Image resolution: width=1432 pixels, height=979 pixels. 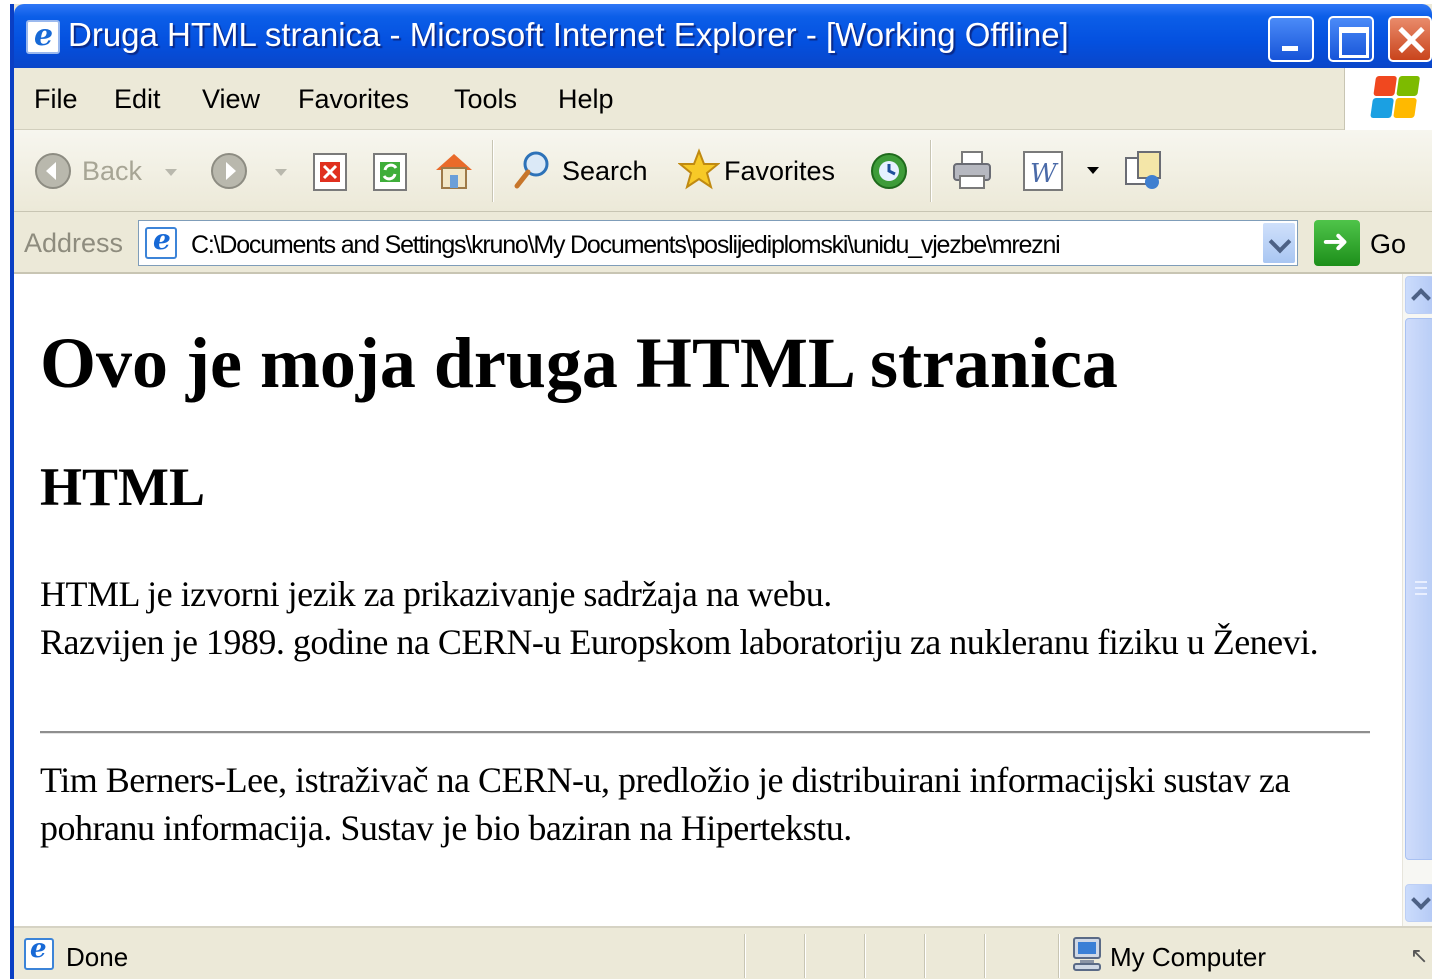 I want to click on resize-grip-icon: ↖, so click(x=1419, y=956).